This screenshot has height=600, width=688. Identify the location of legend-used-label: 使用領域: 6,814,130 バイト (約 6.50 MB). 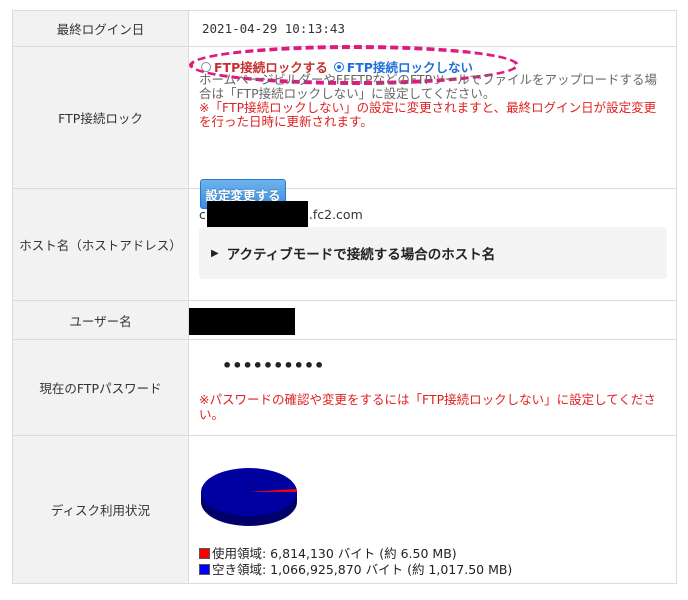
(334, 553).